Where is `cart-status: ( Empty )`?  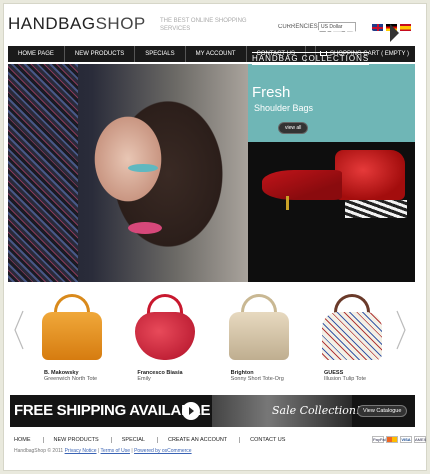 cart-status: ( Empty ) is located at coordinates (395, 54).